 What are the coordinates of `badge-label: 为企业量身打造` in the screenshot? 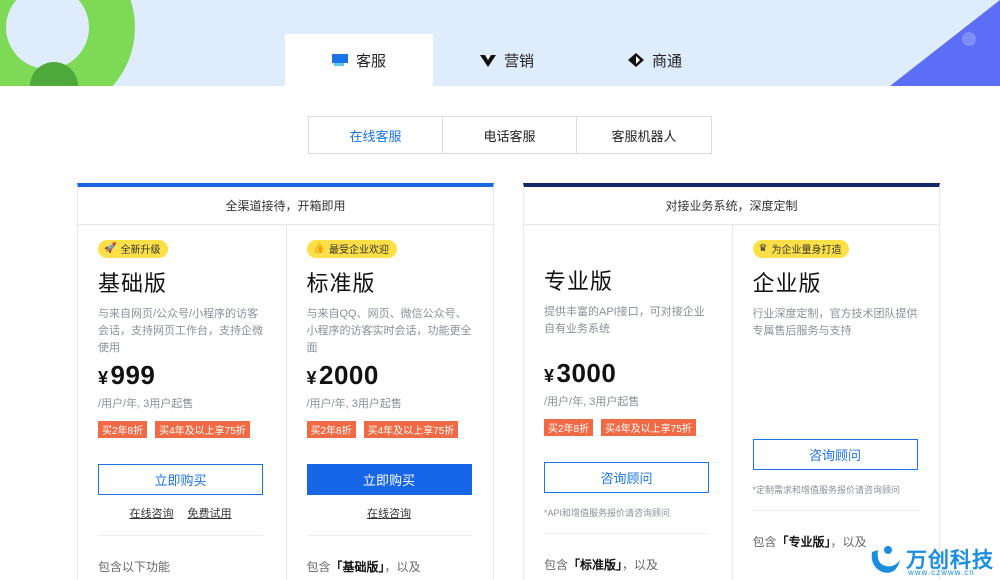 It's located at (806, 250).